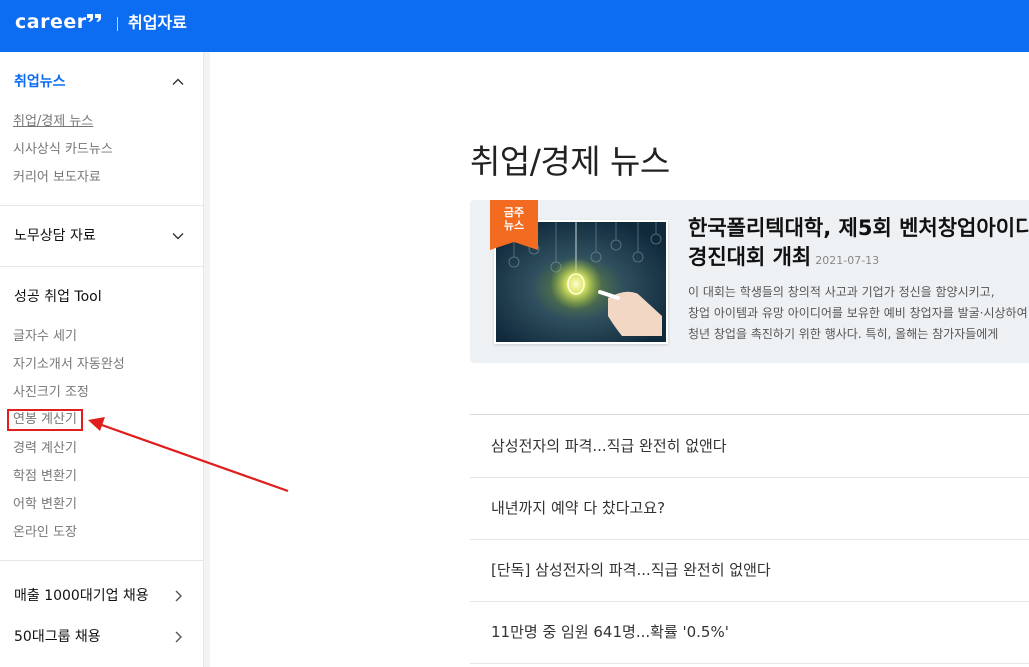 This screenshot has height=667, width=1029. Describe the element at coordinates (570, 161) in the screenshot. I see `page-title: 취업/경제 뉴스` at that location.